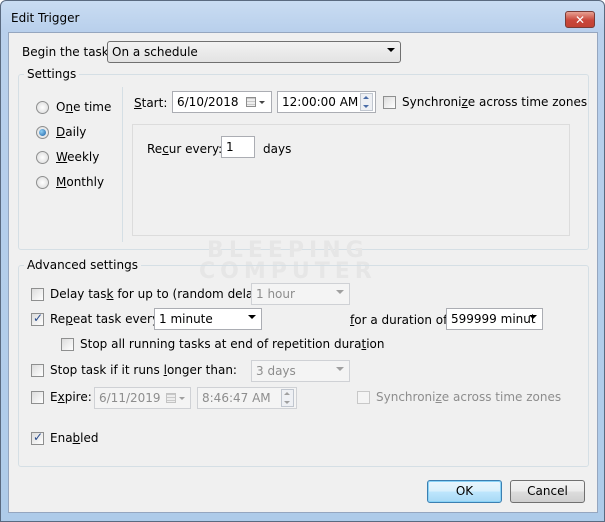 The height and width of the screenshot is (522, 605). Describe the element at coordinates (400, 320) in the screenshot. I see `duration-label: for a duration of:` at that location.